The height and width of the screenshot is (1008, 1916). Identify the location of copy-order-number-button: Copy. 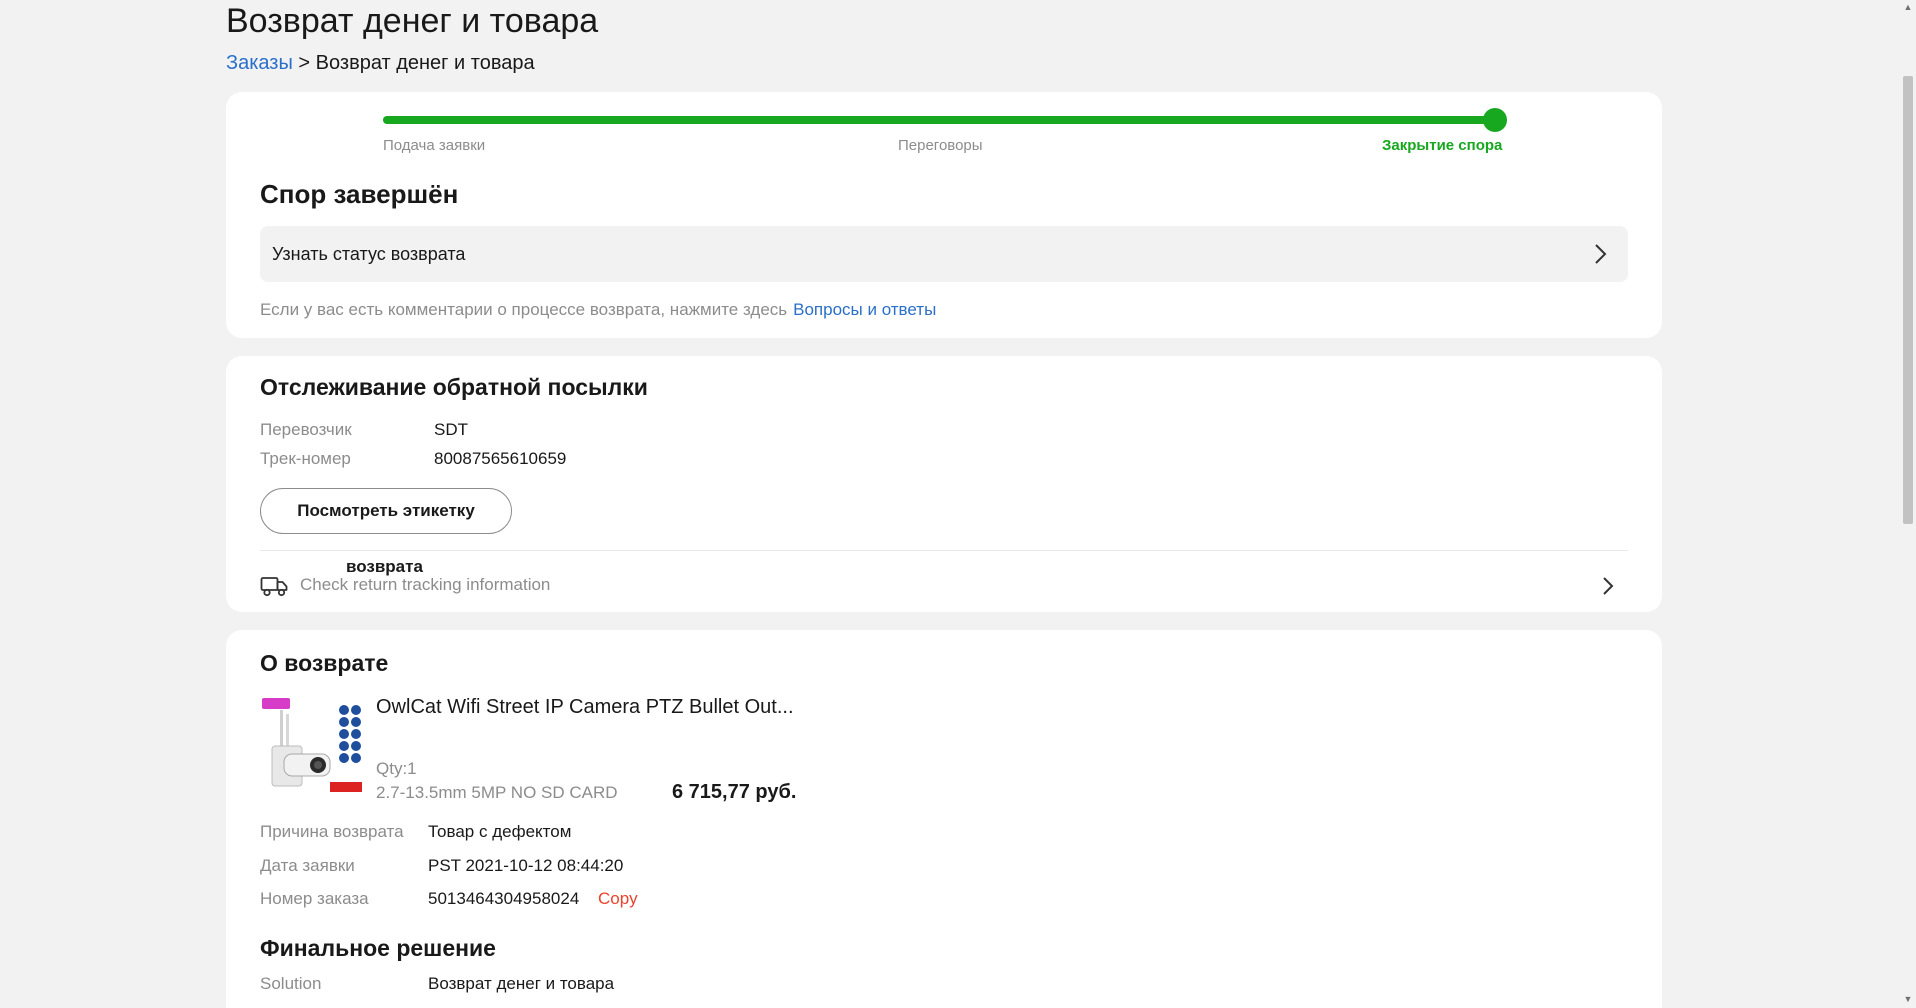
(618, 899).